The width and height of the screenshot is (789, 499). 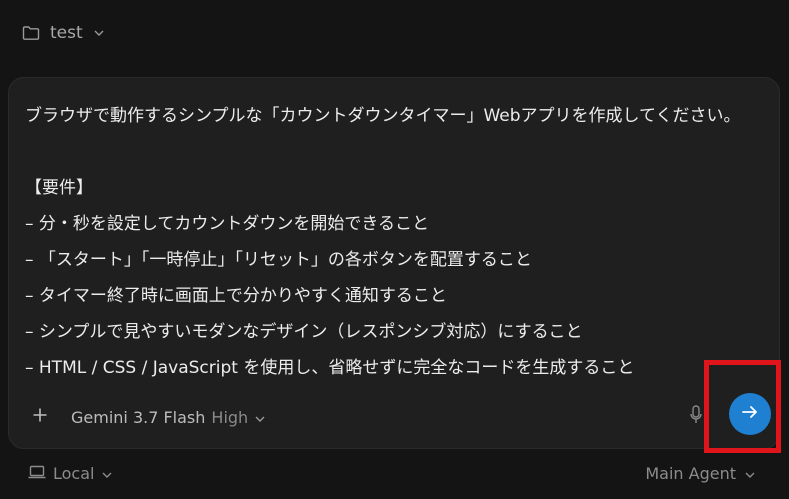 What do you see at coordinates (394, 473) in the screenshot?
I see `footer-bar: Local Main Agent` at bounding box center [394, 473].